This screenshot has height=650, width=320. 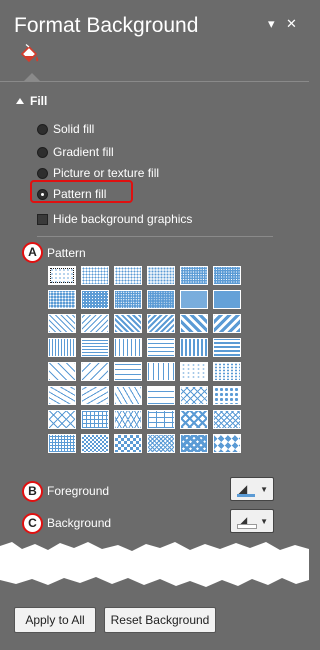 What do you see at coordinates (83, 152) in the screenshot?
I see `gradient-fill-label: Gradient fill` at bounding box center [83, 152].